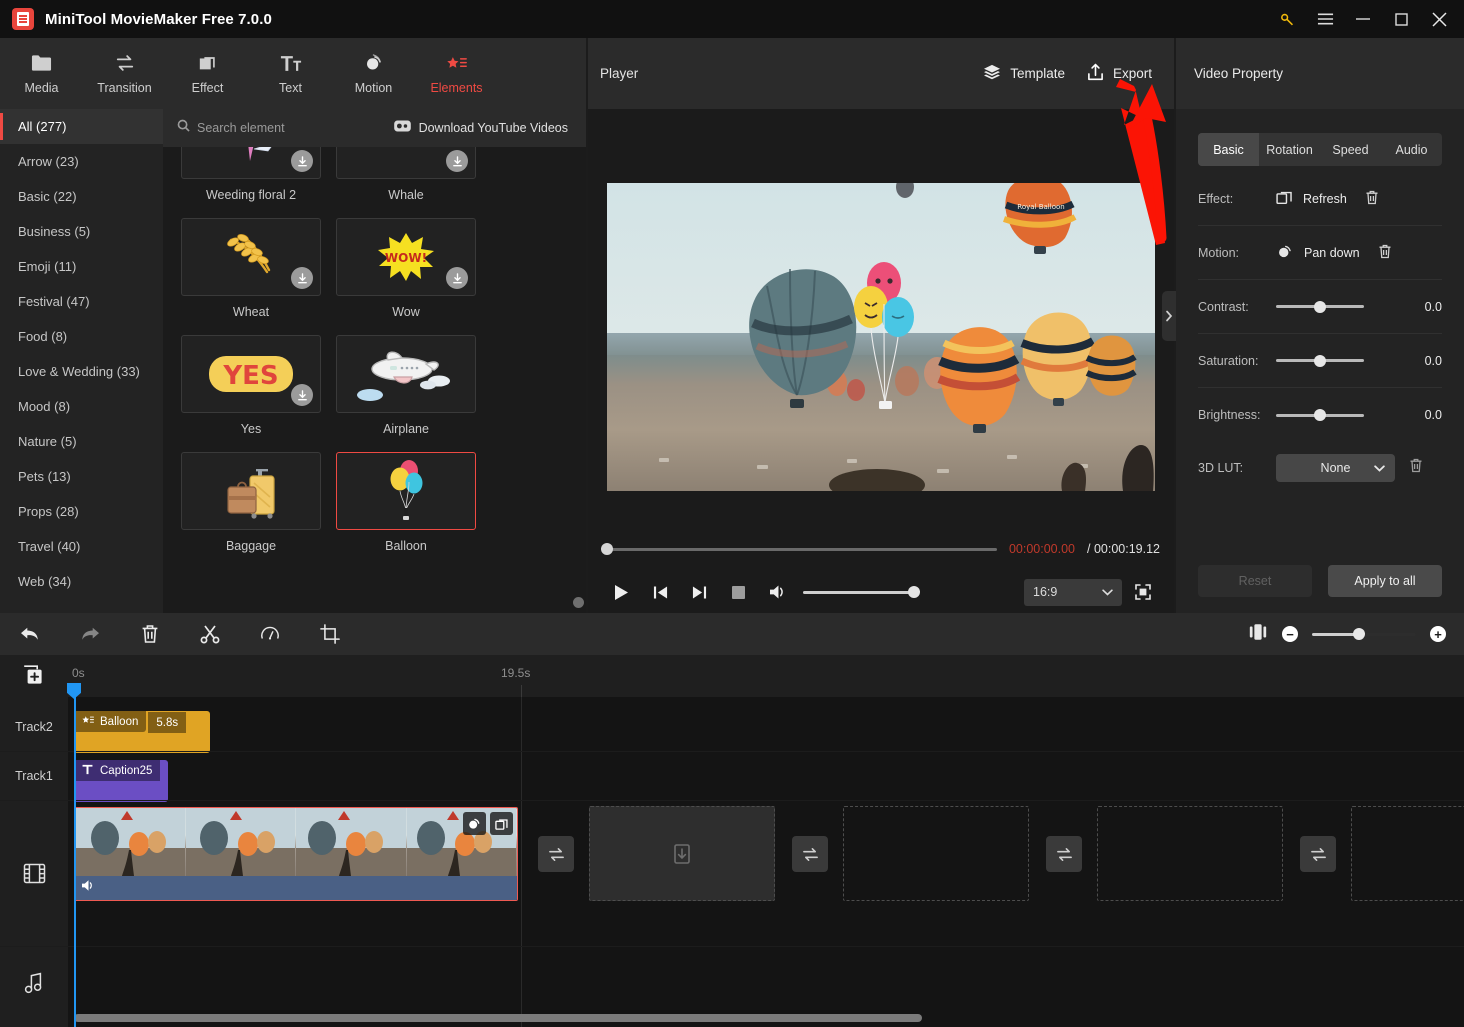 Image resolution: width=1464 pixels, height=1027 pixels. I want to click on speaker-icon, so click(88, 888).